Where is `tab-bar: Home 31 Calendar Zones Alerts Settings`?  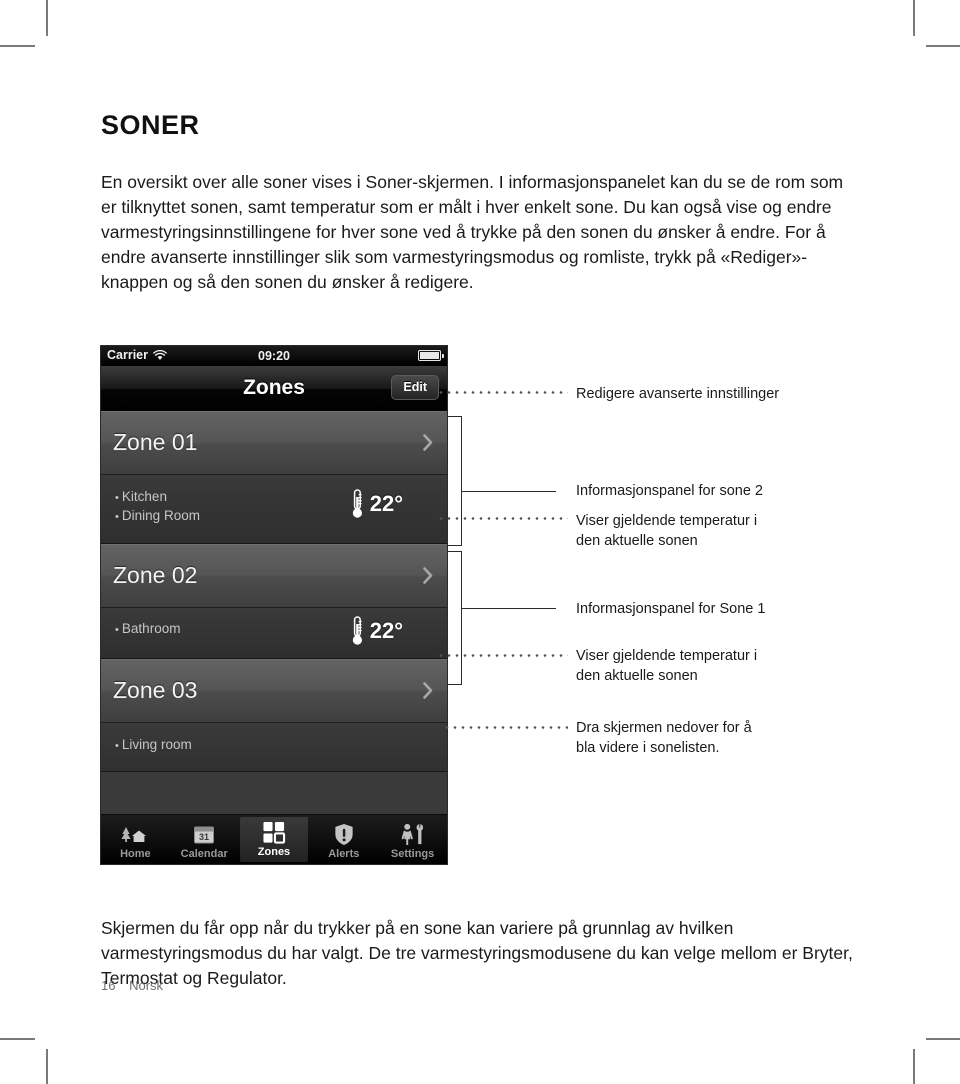 tab-bar: Home 31 Calendar Zones Alerts Settings is located at coordinates (274, 839).